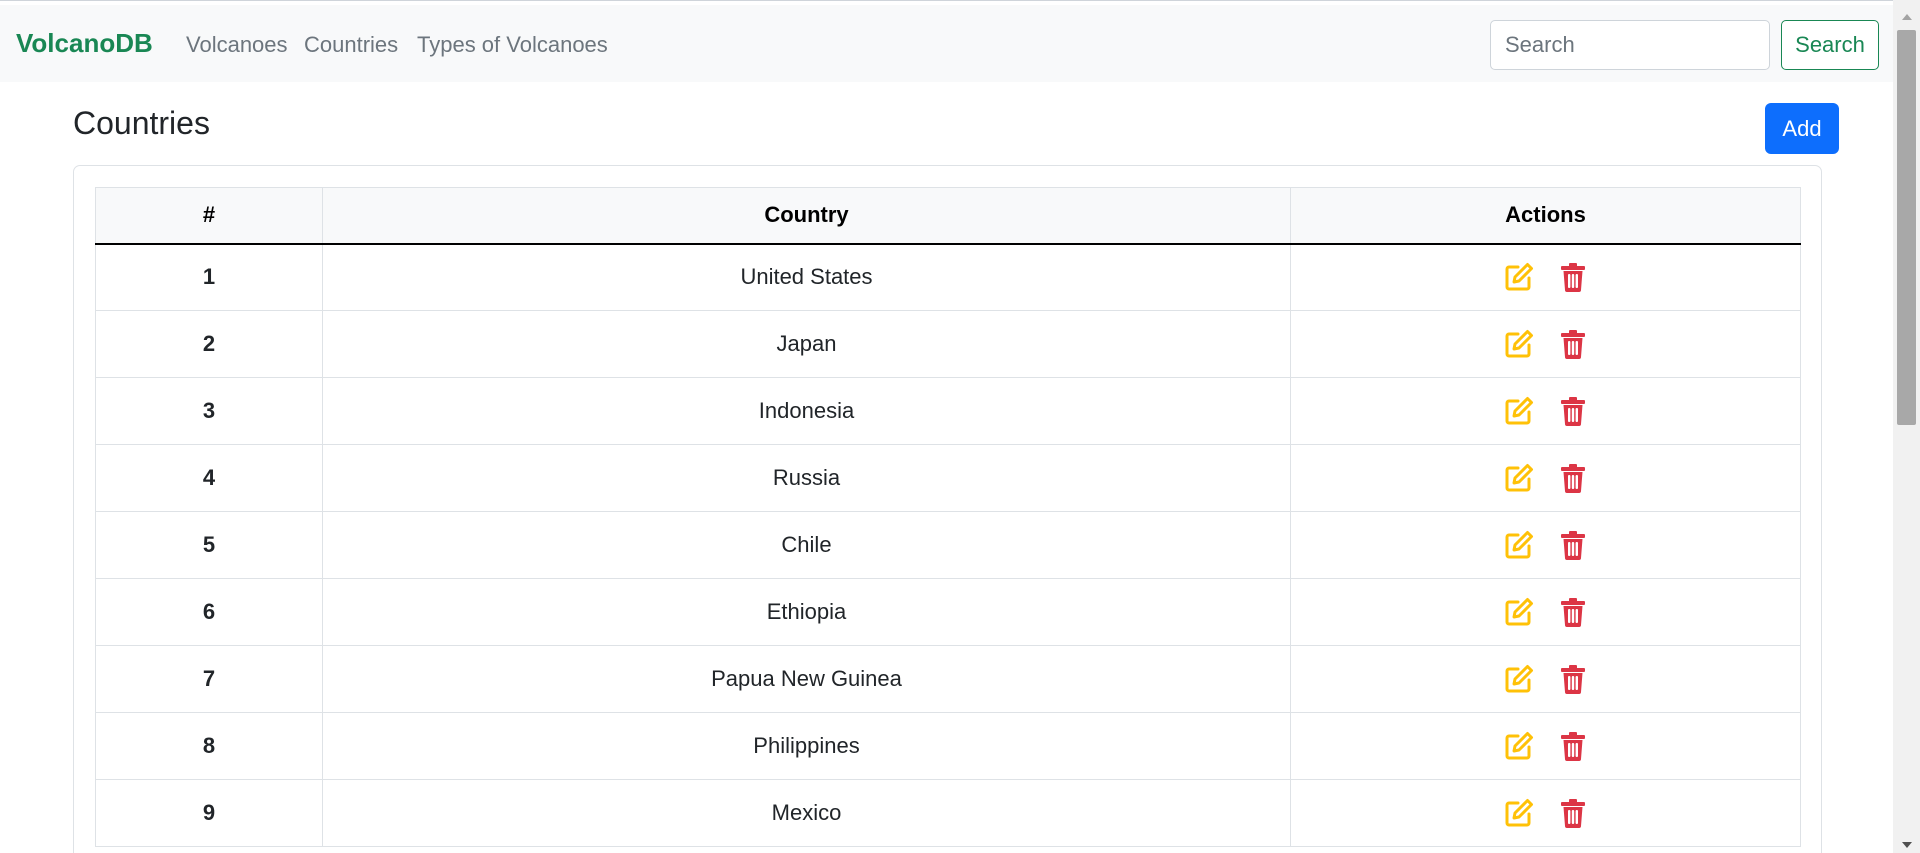 This screenshot has width=1920, height=853. I want to click on table-row: 5 Chile, so click(948, 545).